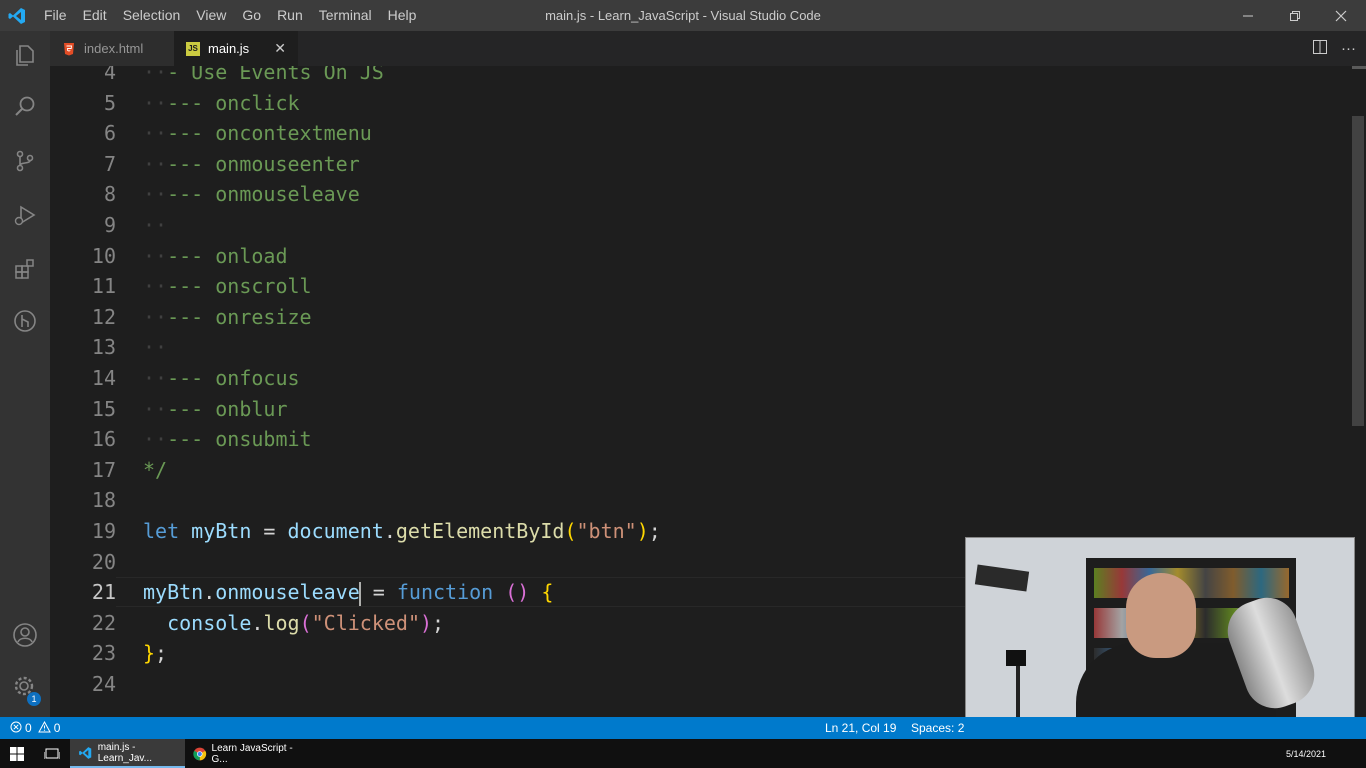  I want to click on code-token: {, so click(547, 592).